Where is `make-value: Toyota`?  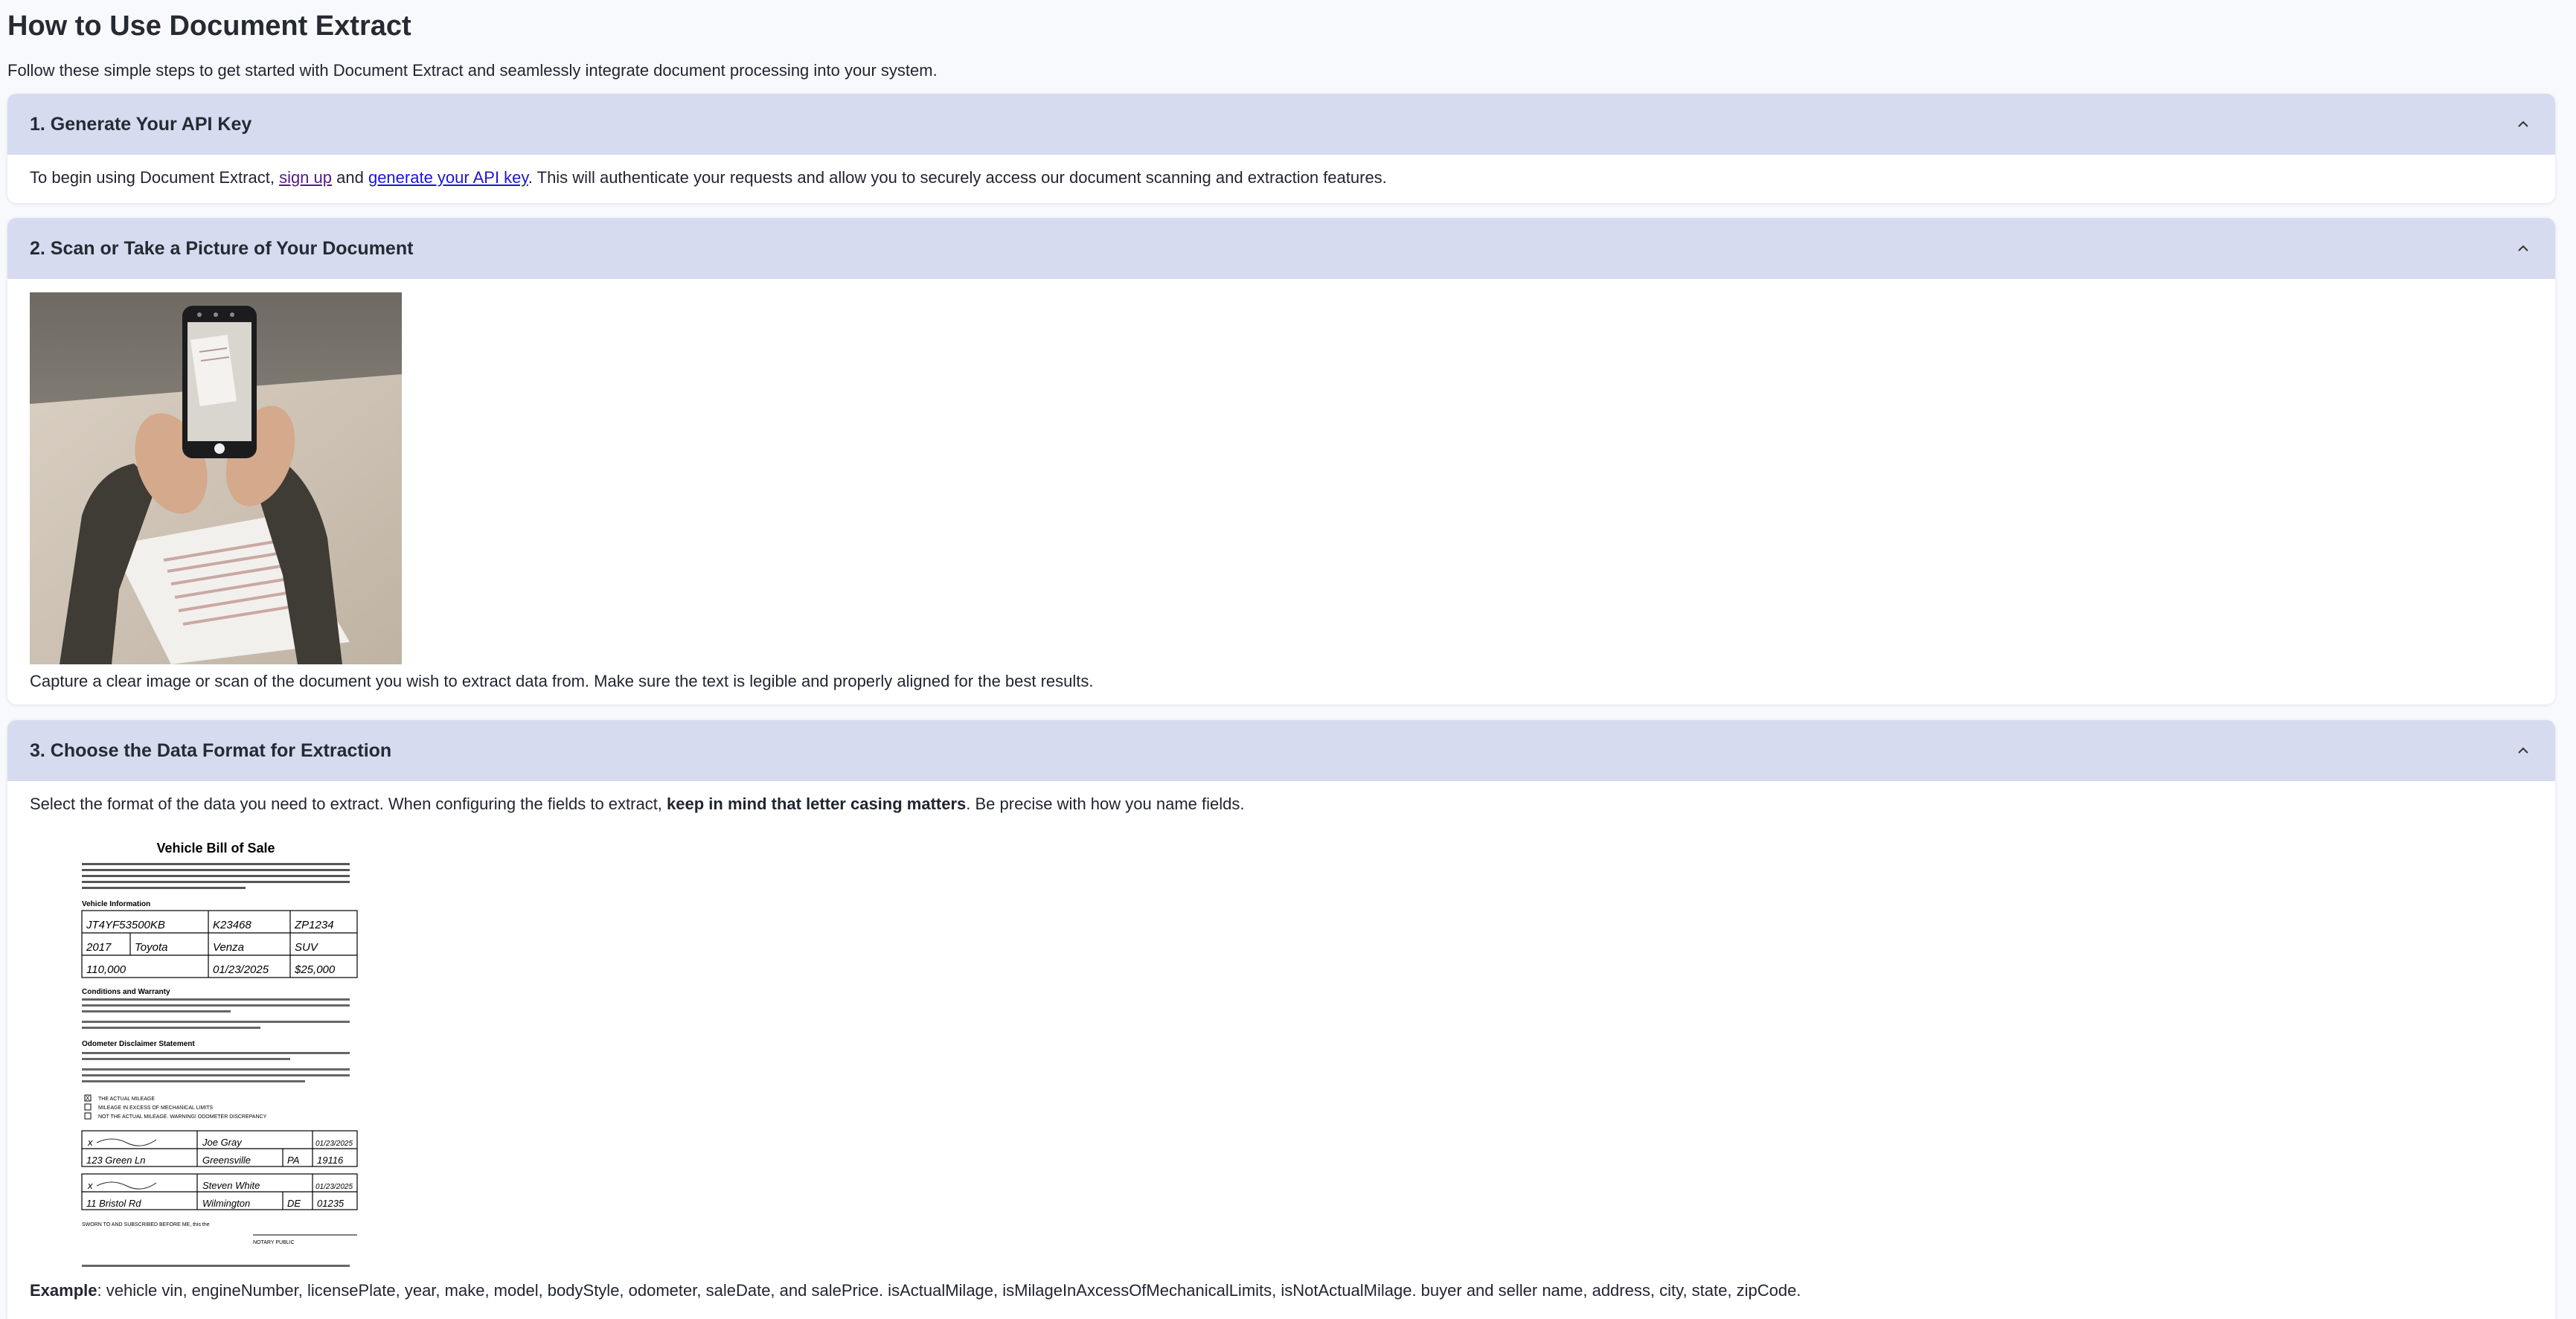
make-value: Toyota is located at coordinates (151, 947).